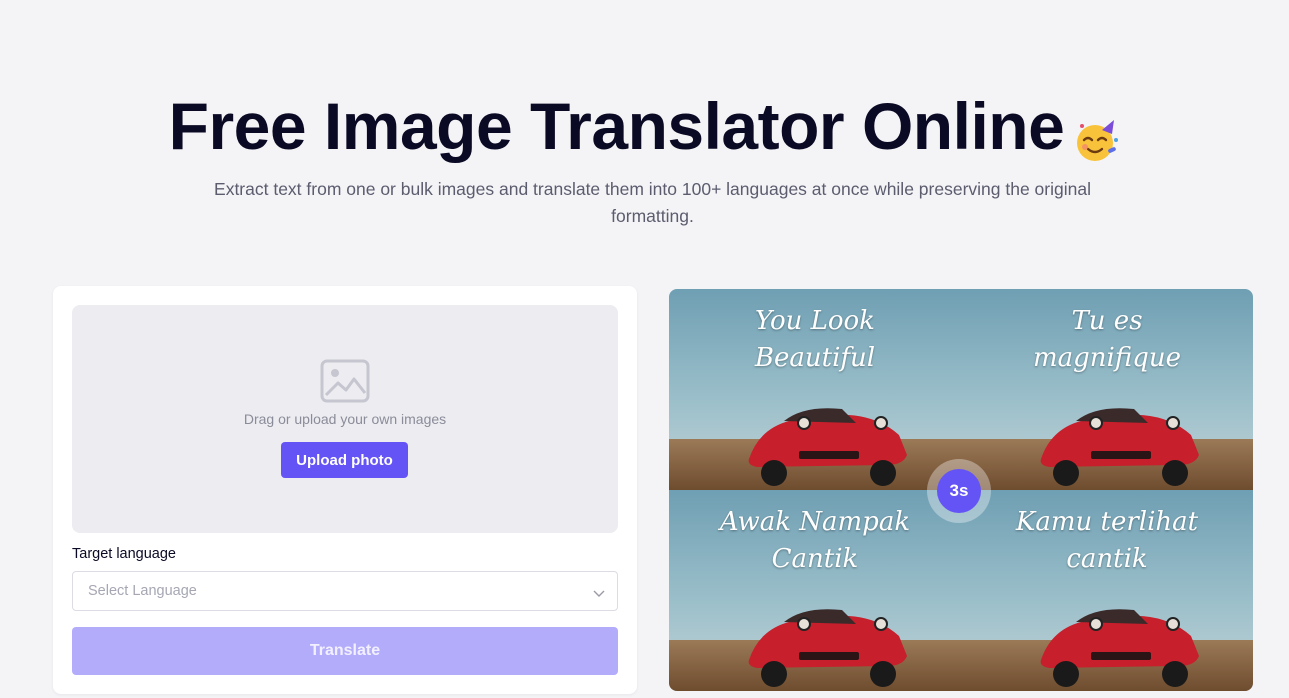 The height and width of the screenshot is (698, 1289). What do you see at coordinates (815, 339) in the screenshot?
I see `quadrant-caption: You Look Beautiful` at bounding box center [815, 339].